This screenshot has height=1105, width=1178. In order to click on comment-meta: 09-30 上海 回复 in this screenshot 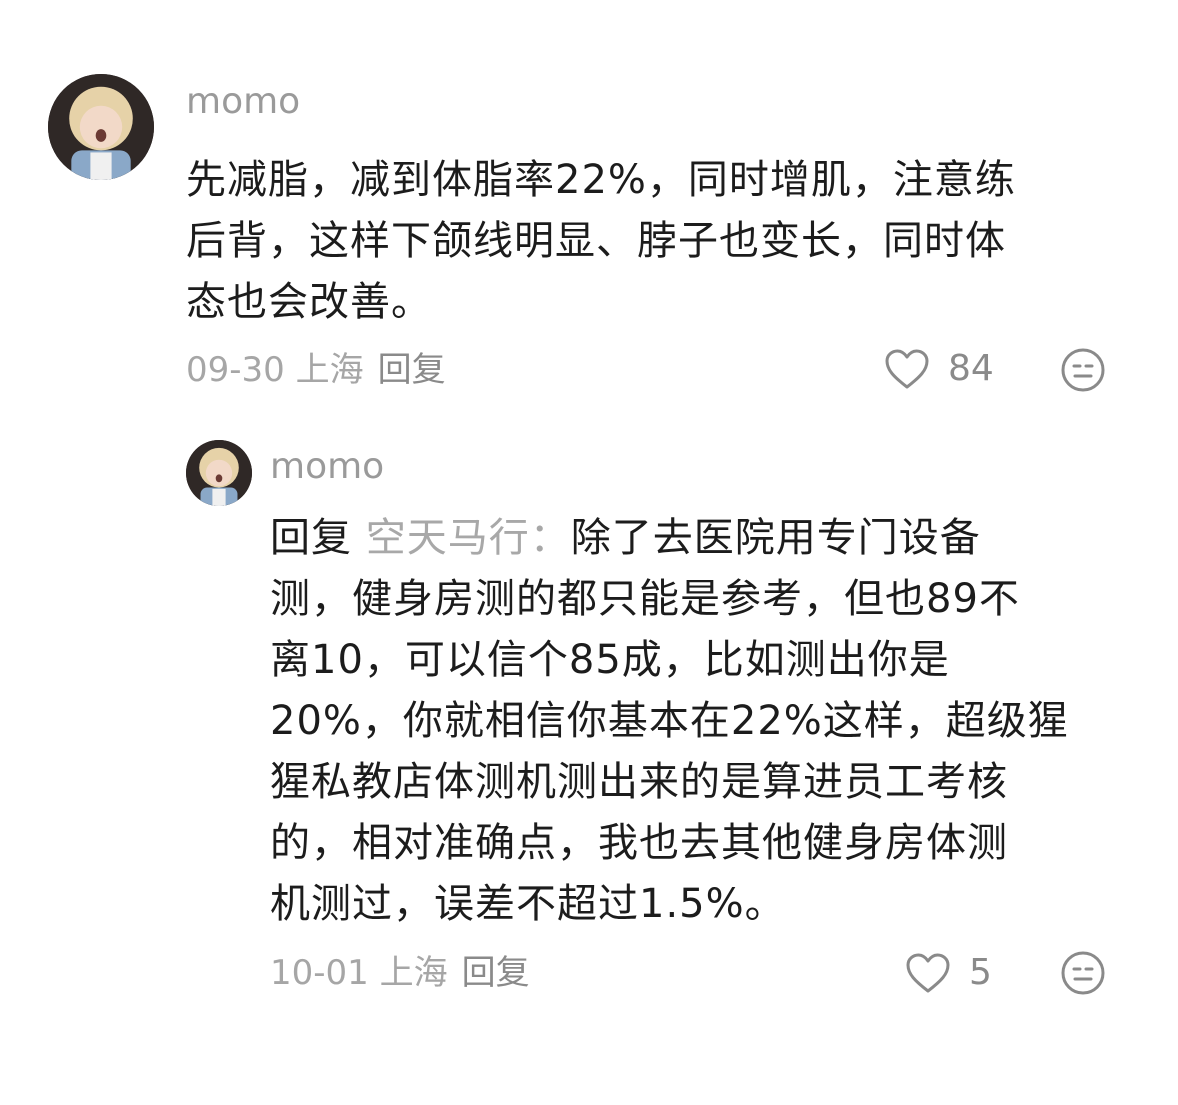, I will do `click(316, 370)`.